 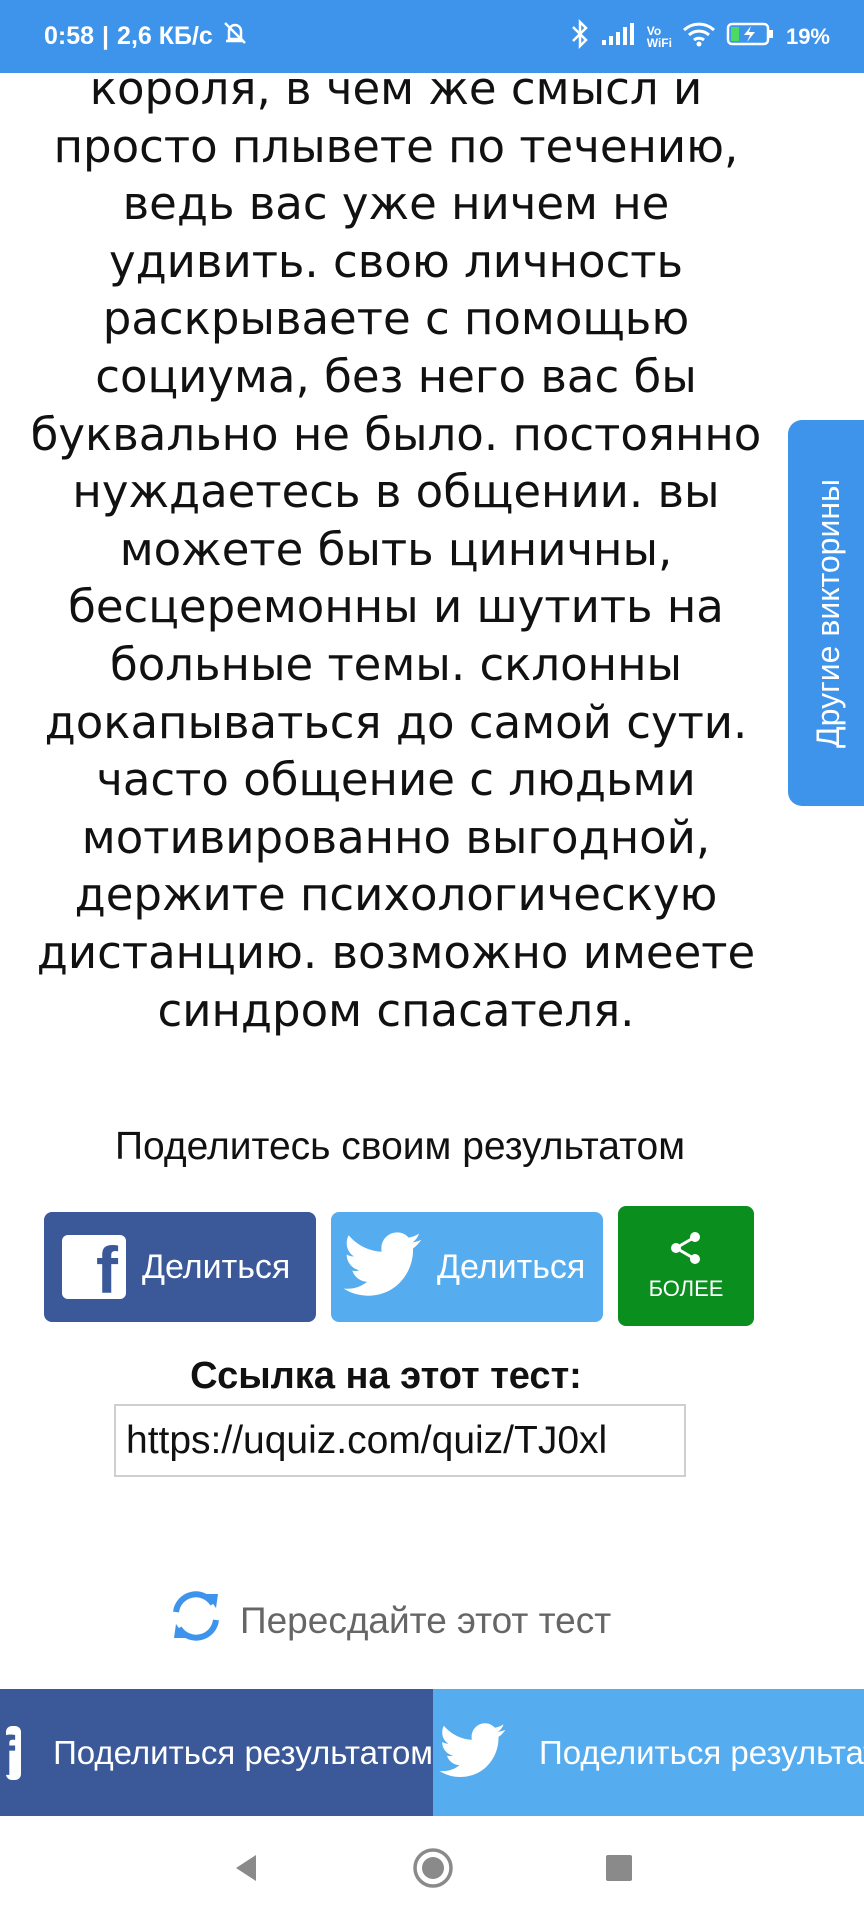 I want to click on share-heading: Поделитесь своим результатом, so click(x=400, y=1146).